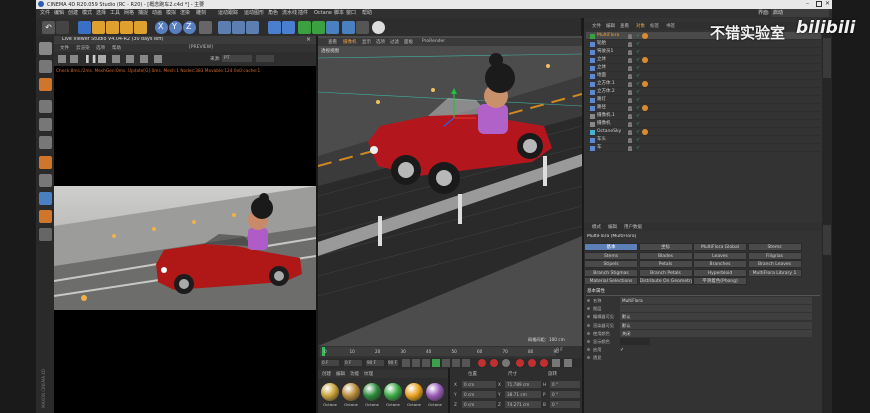 The height and width of the screenshot is (413, 870). What do you see at coordinates (348, 27) in the screenshot?
I see `scene-icon` at bounding box center [348, 27].